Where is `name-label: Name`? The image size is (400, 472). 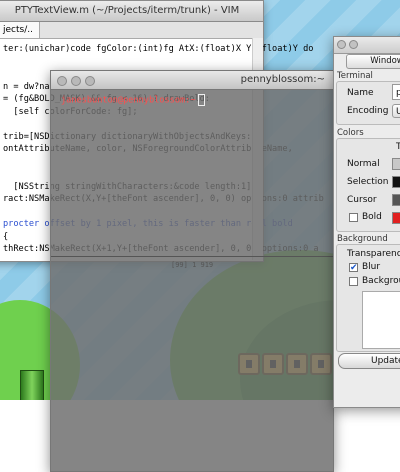 name-label: Name is located at coordinates (360, 93).